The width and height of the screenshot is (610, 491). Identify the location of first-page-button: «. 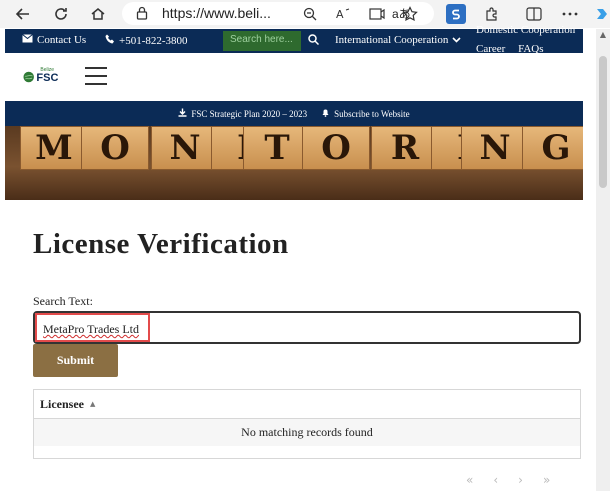
(469, 480).